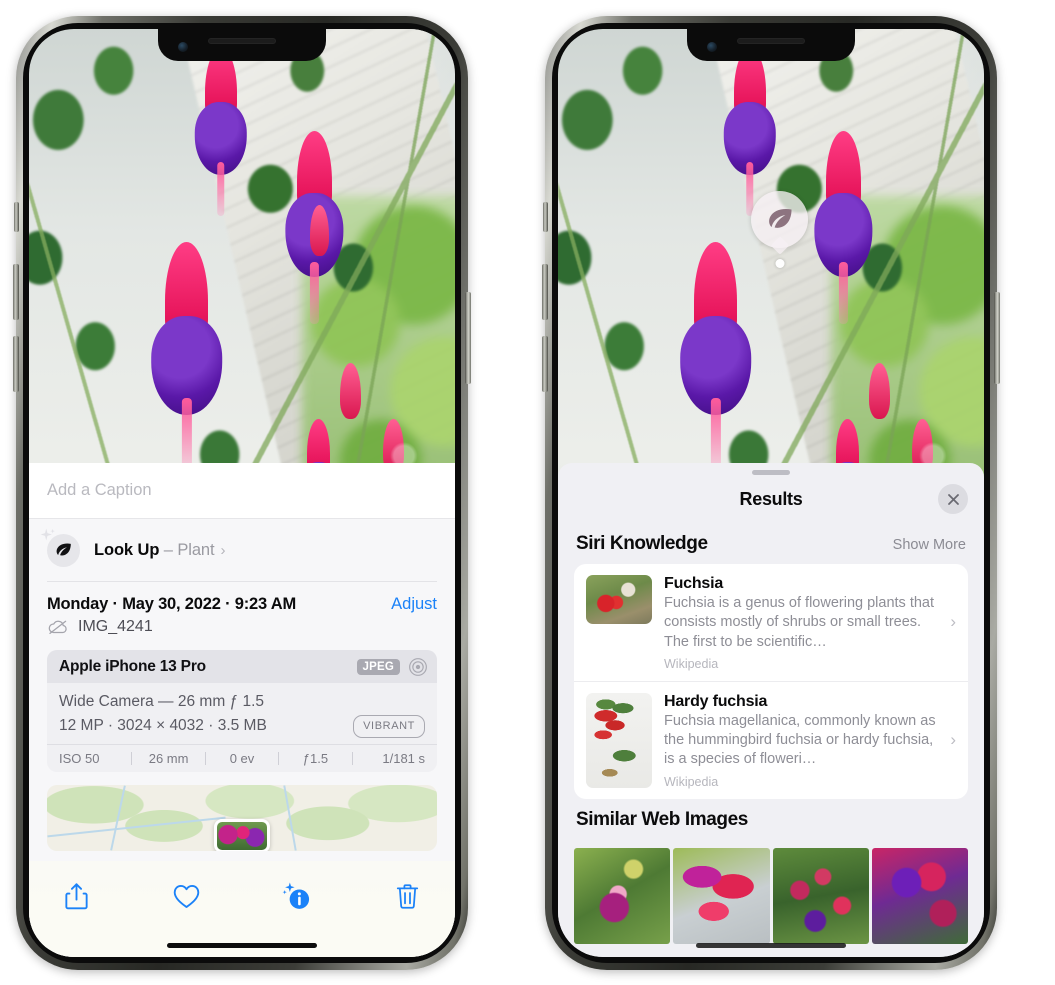  What do you see at coordinates (771, 543) in the screenshot?
I see `siri-knowledge-header: Siri Knowledge Show More` at bounding box center [771, 543].